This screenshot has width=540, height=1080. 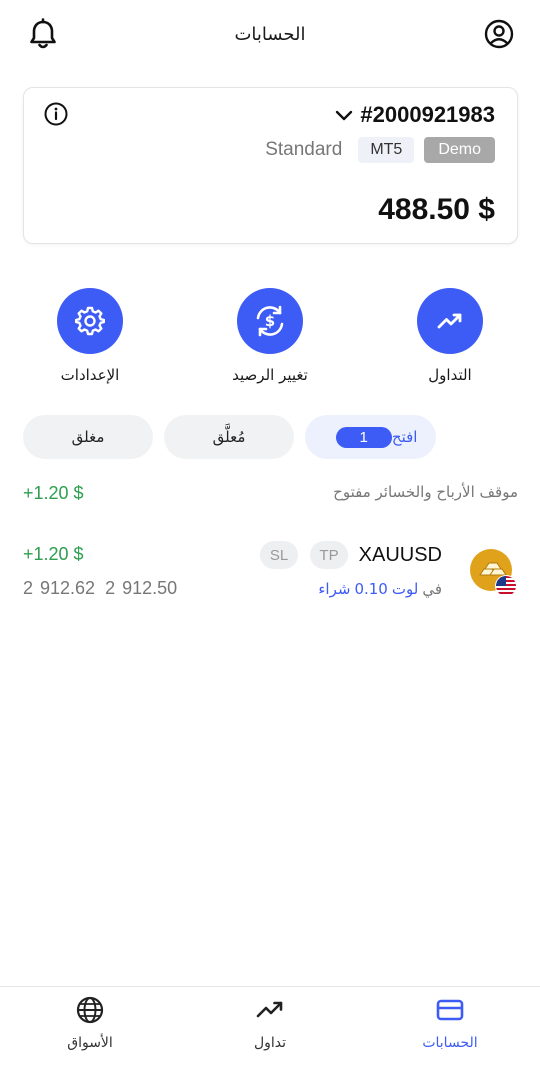 I want to click on bottom-tab-bar: الحسابات تداول الأسواق, so click(x=270, y=1033).